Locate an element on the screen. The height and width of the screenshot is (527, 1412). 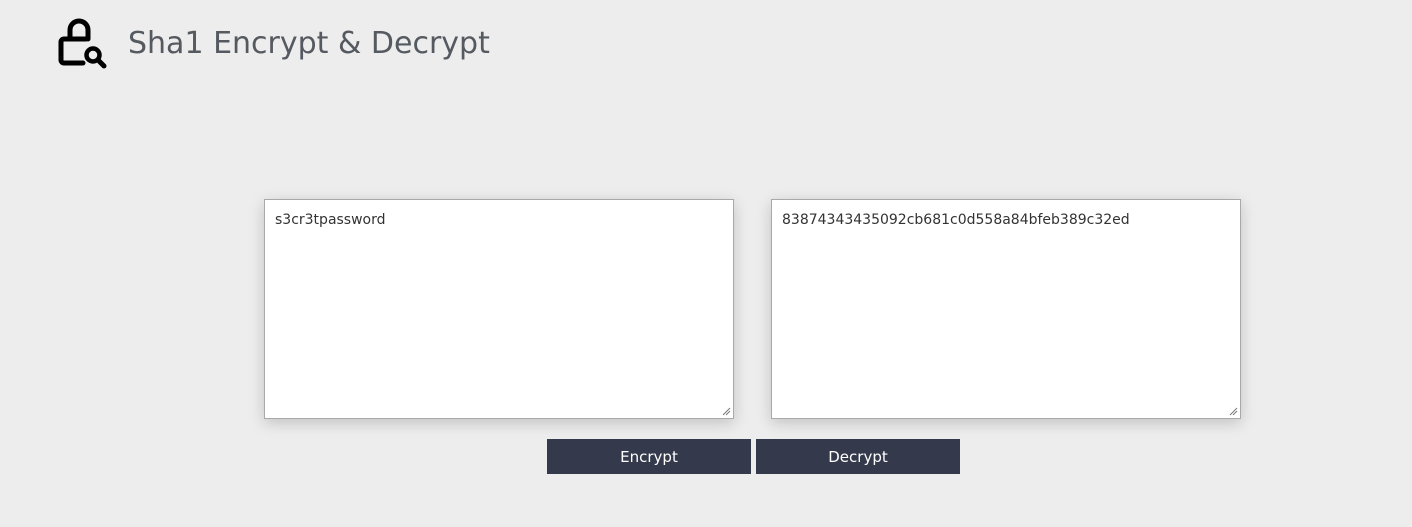
plaintext-panel: s3cr3tpassword is located at coordinates (499, 309).